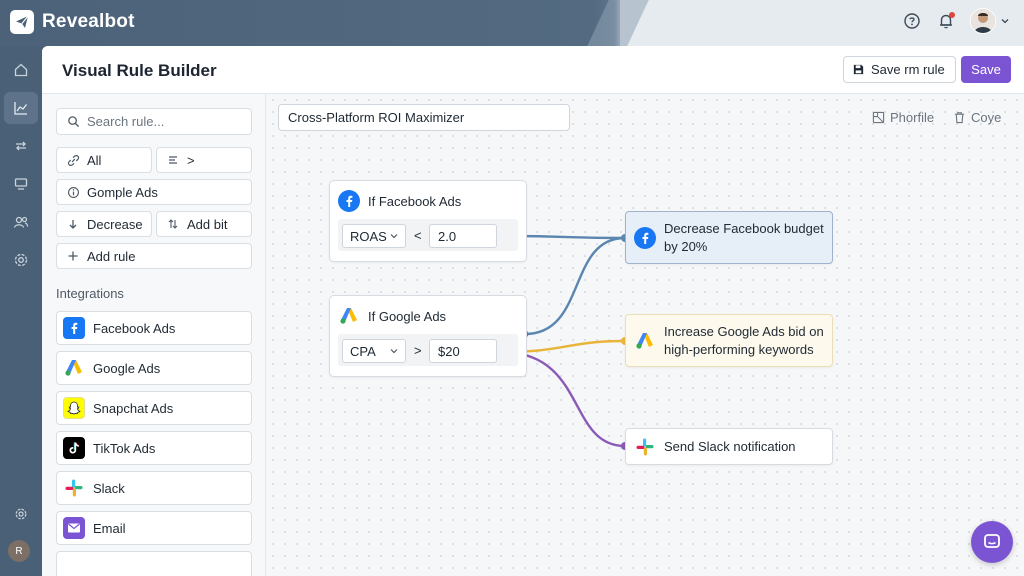 This screenshot has height=576, width=1024. What do you see at coordinates (115, 224) in the screenshot?
I see `decrease-label: Decrease` at bounding box center [115, 224].